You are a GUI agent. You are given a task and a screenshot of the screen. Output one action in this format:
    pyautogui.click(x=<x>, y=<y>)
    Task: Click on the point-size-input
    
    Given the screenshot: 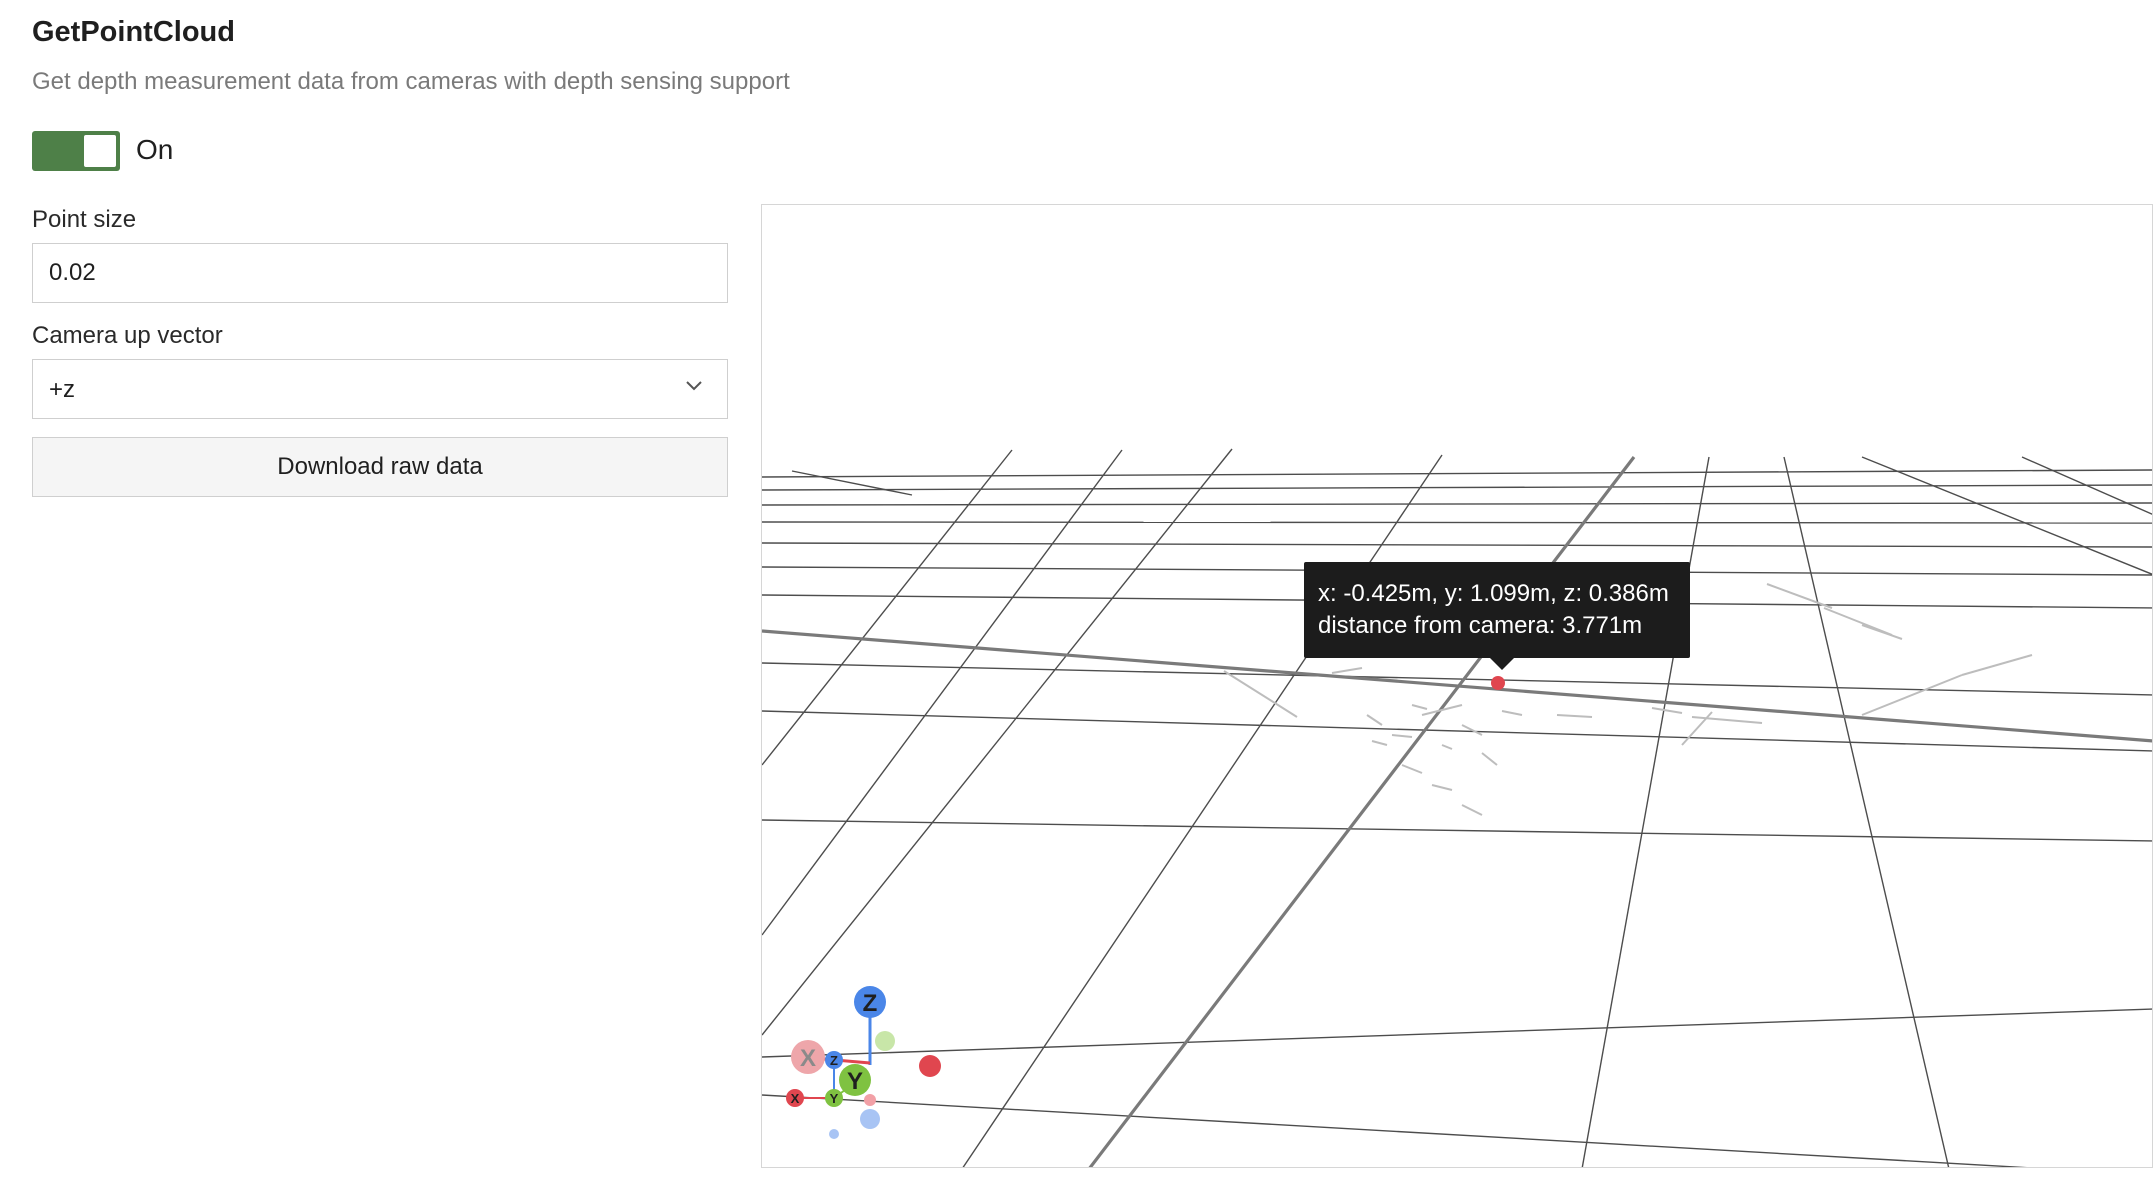 What is the action you would take?
    pyautogui.click(x=380, y=273)
    